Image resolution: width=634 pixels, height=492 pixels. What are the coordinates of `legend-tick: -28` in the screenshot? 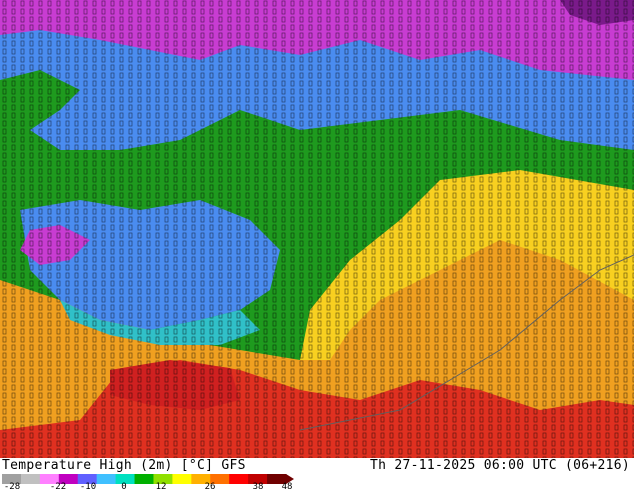 It's located at (12, 487).